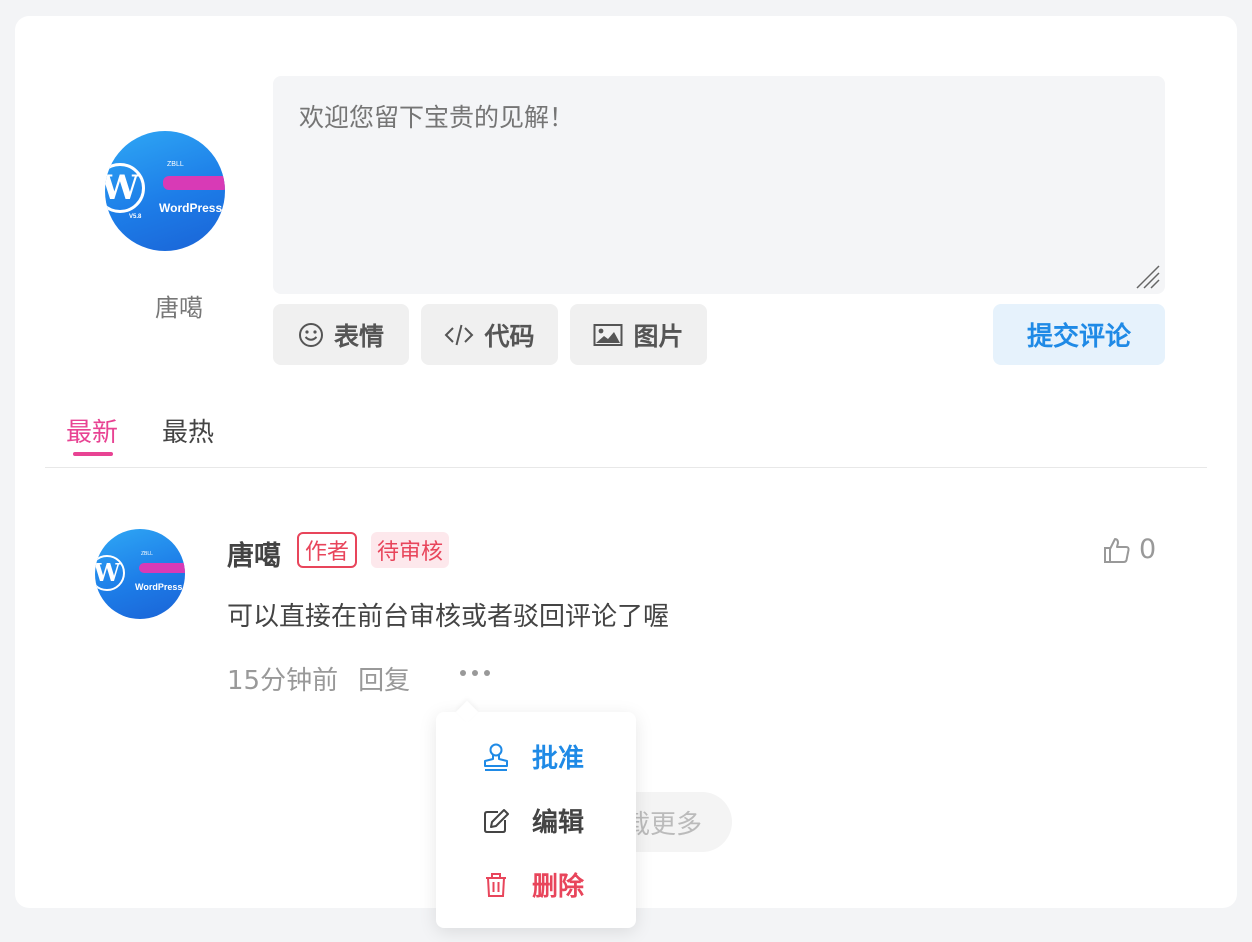 This screenshot has width=1252, height=942. I want to click on image-icon, so click(608, 334).